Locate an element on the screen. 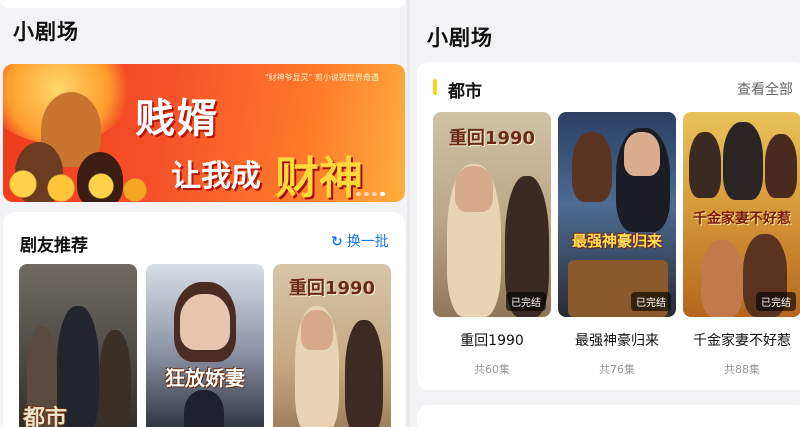 The height and width of the screenshot is (427, 800). recommend-poster-3: 重回1990 is located at coordinates (332, 345).